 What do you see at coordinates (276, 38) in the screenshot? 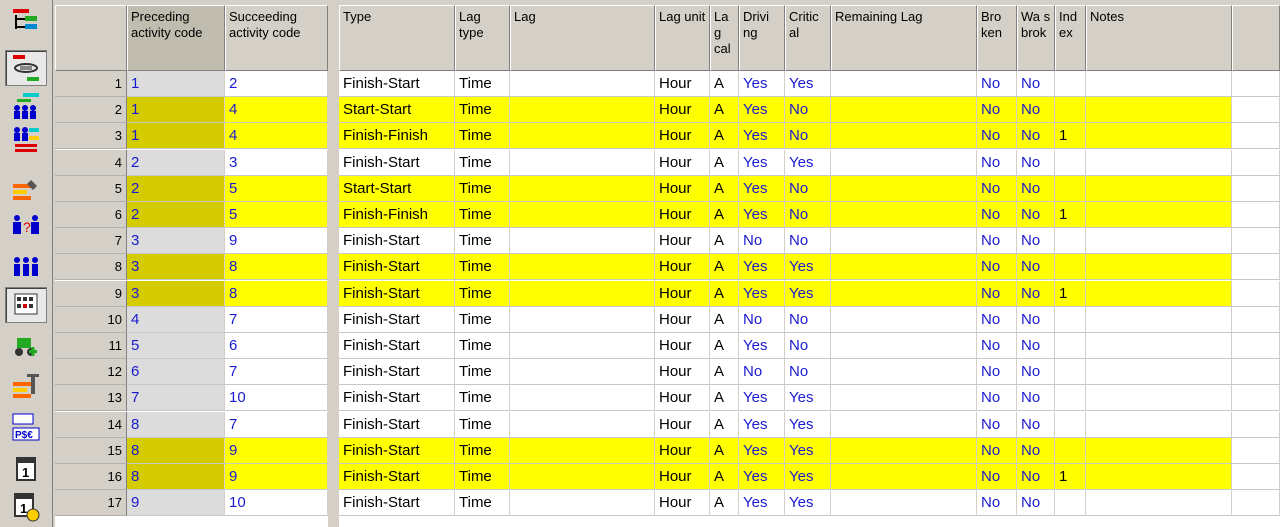
I see `succeeding-activity-header: Succeeding activity code` at bounding box center [276, 38].